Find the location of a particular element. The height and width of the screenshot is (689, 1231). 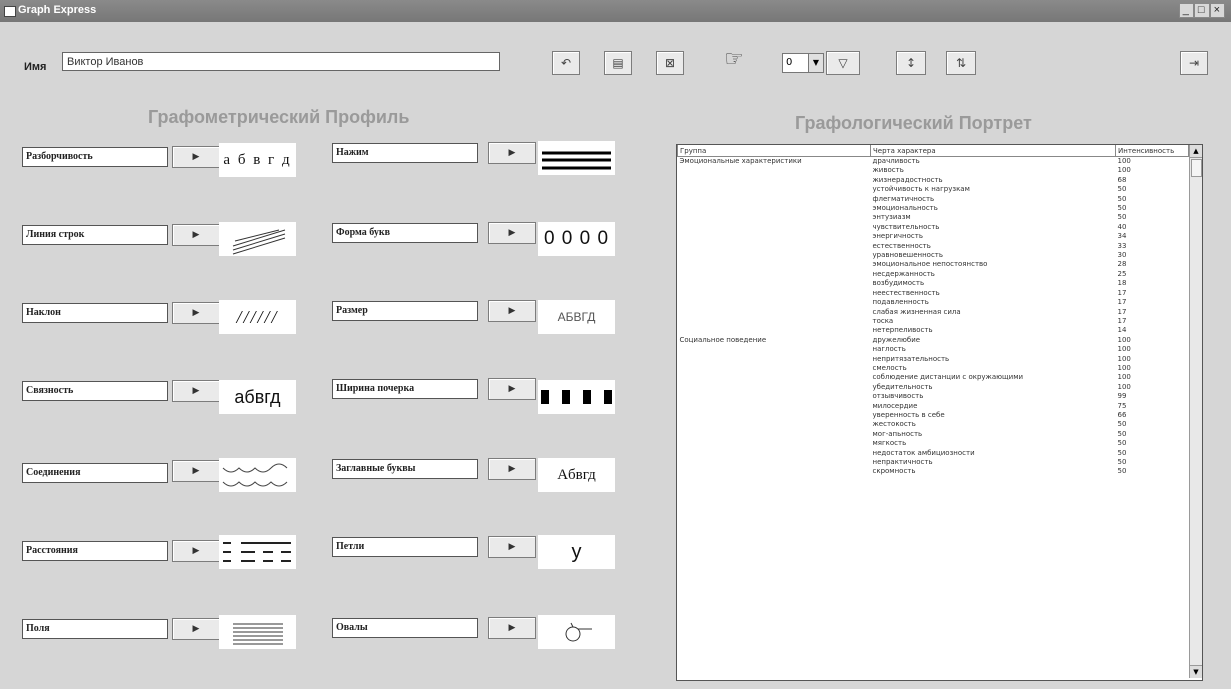

profile-field-line-of-rows: Линия строк is located at coordinates (95, 235).